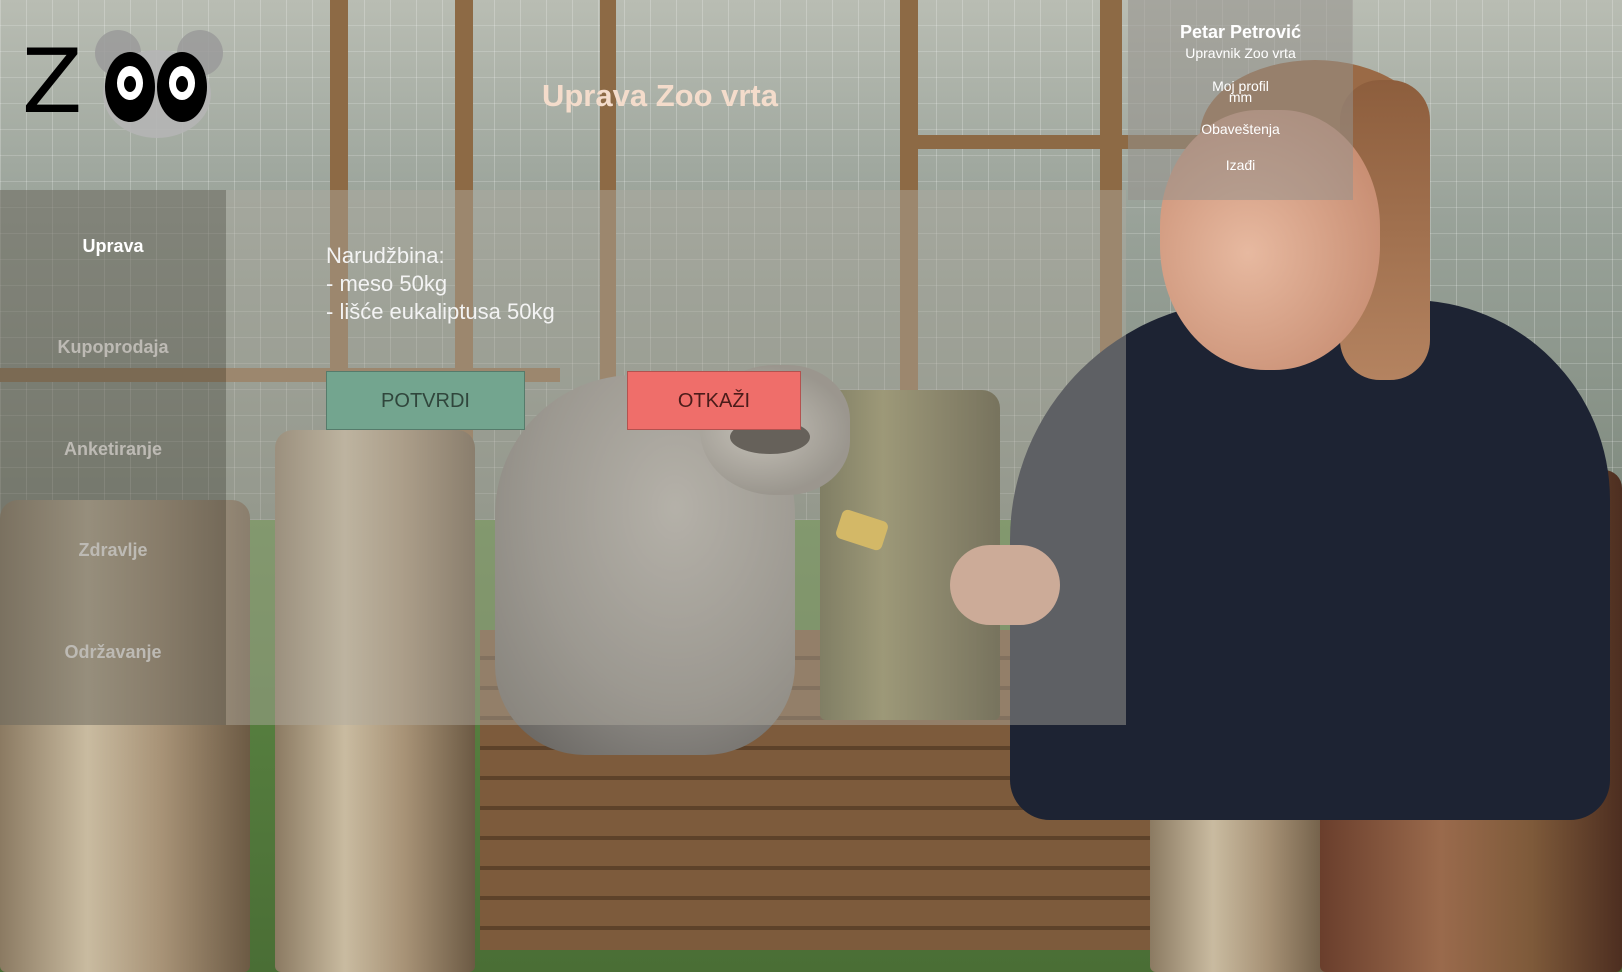 The image size is (1622, 972). Describe the element at coordinates (1240, 32) in the screenshot. I see `user-name: Petar Petrović` at that location.